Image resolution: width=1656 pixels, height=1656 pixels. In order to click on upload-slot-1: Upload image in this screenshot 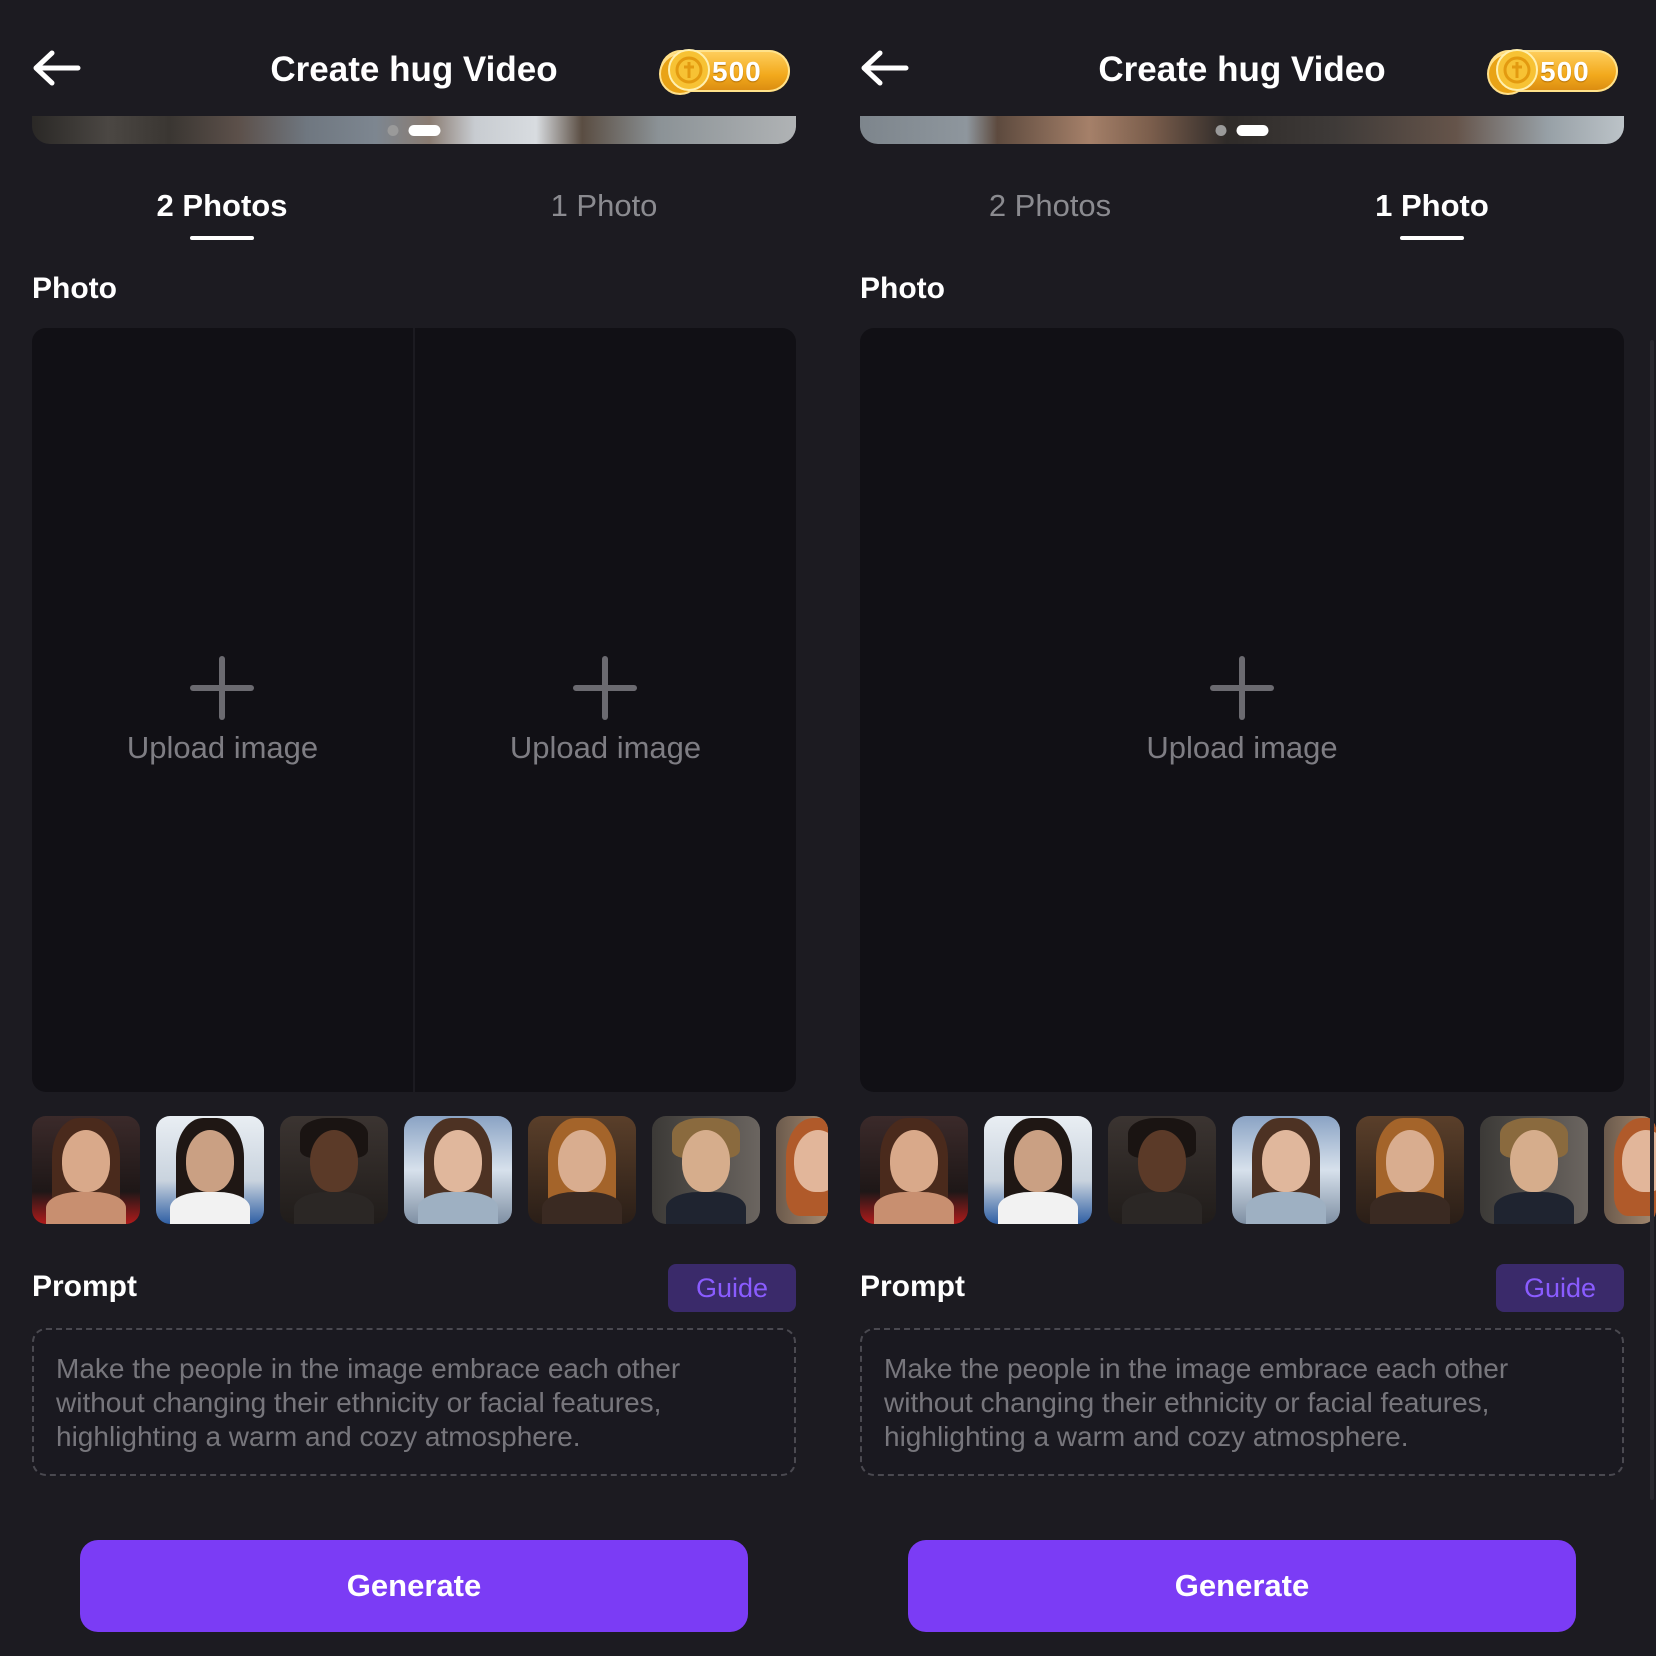, I will do `click(222, 710)`.